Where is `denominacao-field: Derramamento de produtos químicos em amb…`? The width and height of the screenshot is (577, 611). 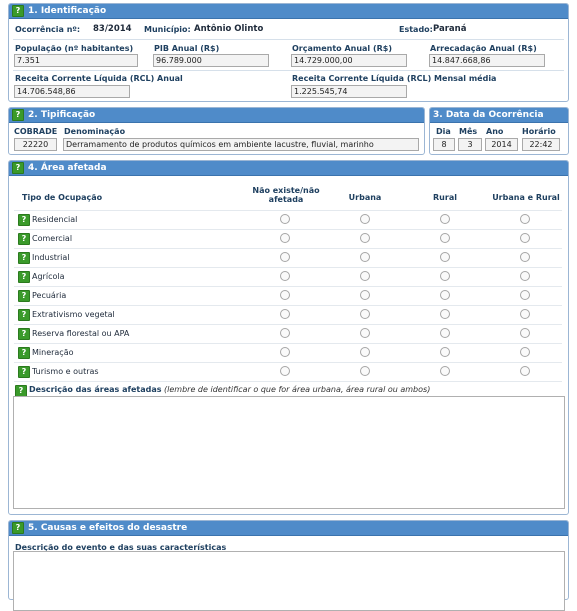
denominacao-field: Derramamento de produtos químicos em amb… is located at coordinates (241, 144).